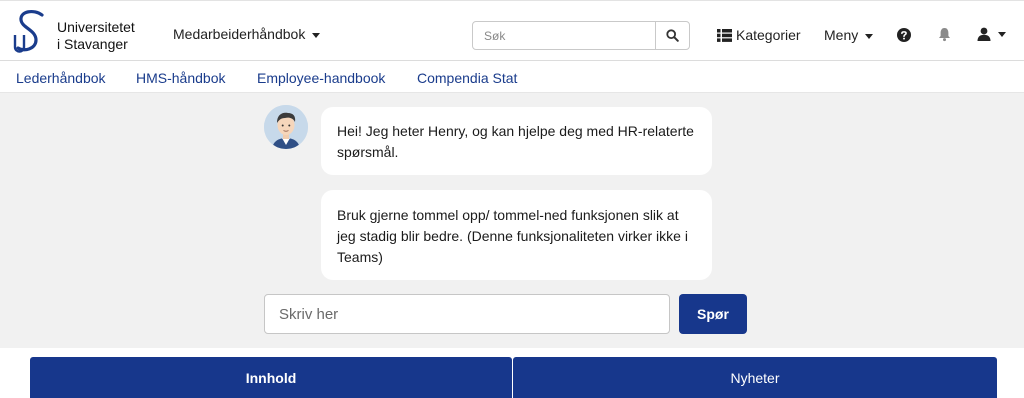  What do you see at coordinates (61, 78) in the screenshot?
I see `nav-link-lederhandbok: Lederhåndbok` at bounding box center [61, 78].